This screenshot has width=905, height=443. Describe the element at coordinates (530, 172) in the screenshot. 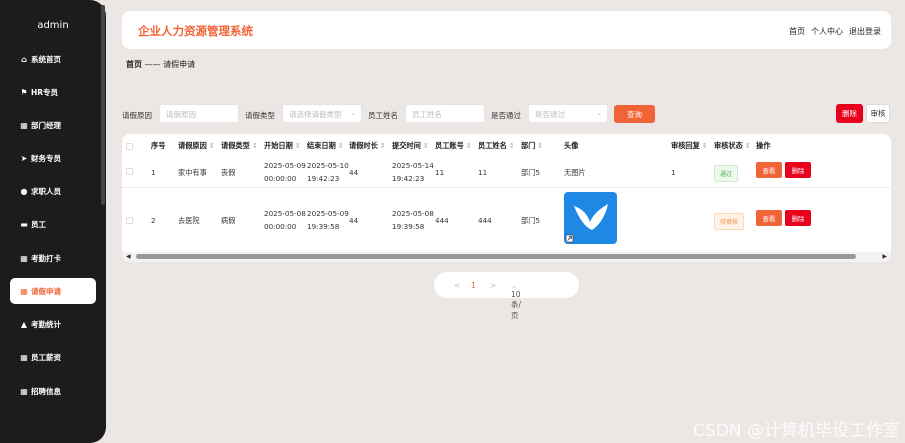

I see `row1-dept: 部门5` at that location.